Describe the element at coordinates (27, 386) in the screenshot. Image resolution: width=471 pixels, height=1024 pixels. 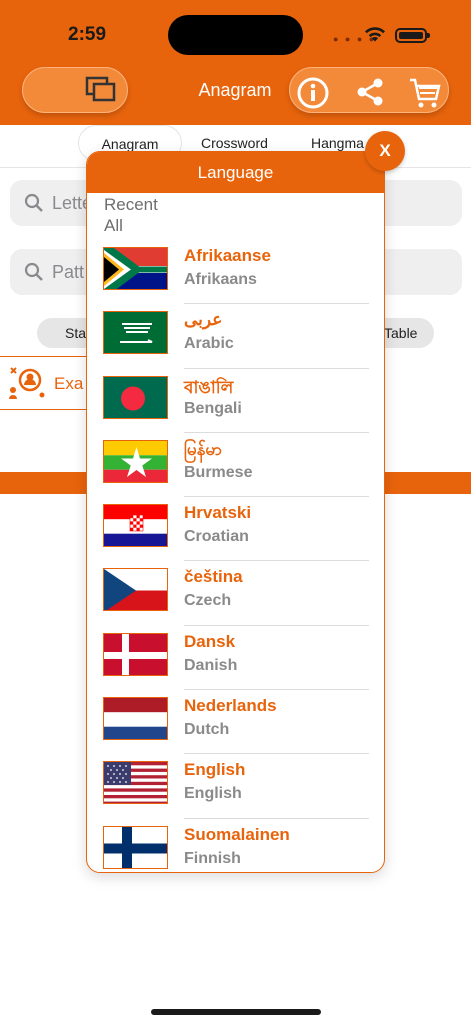
I see `search-person-icon` at that location.